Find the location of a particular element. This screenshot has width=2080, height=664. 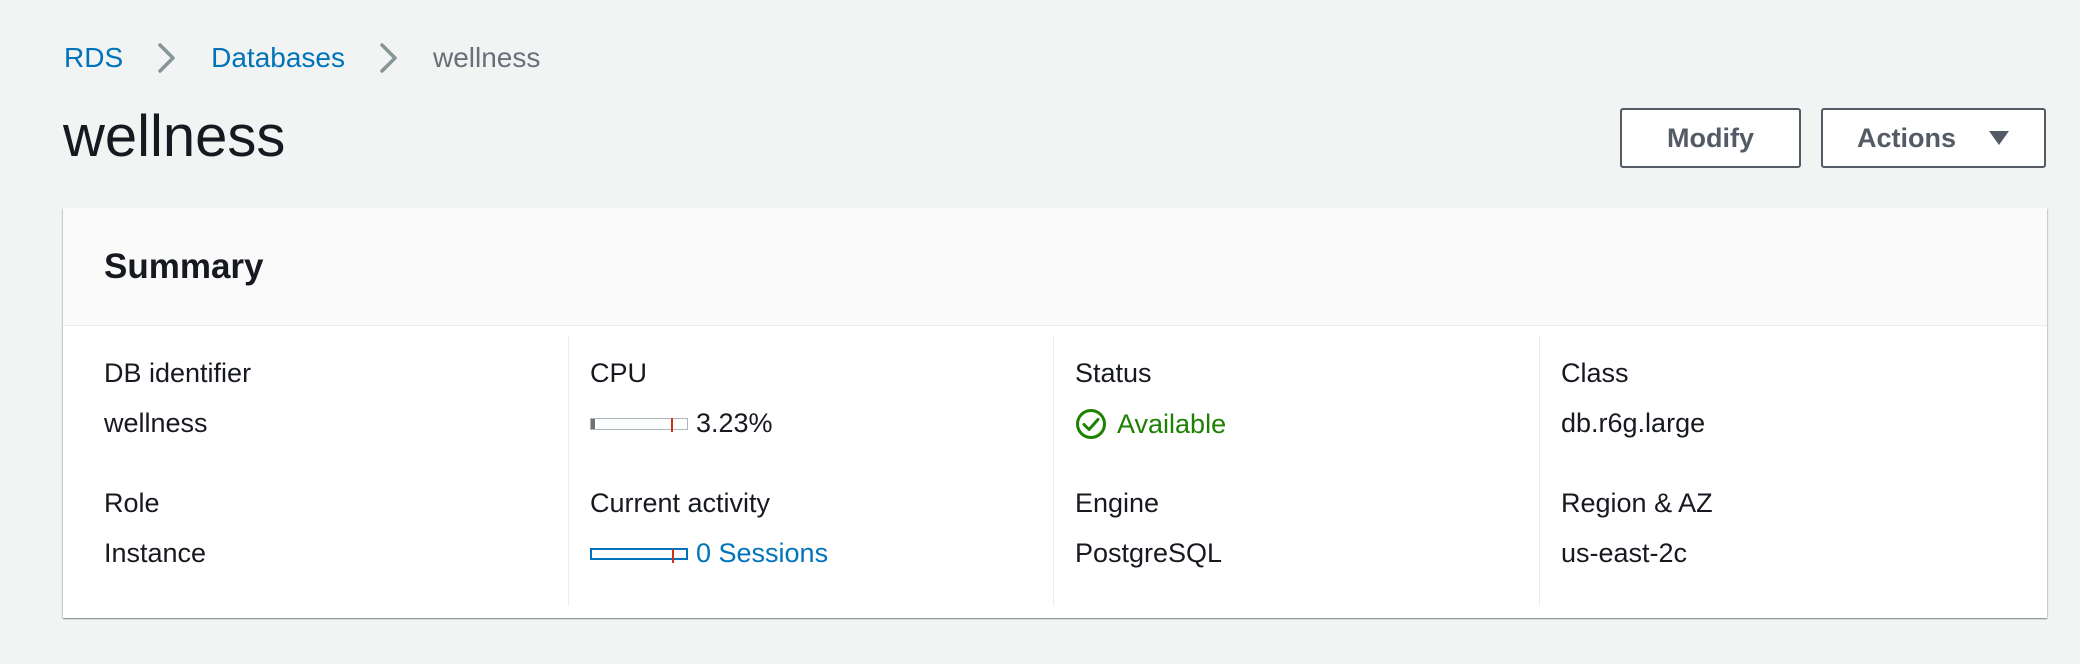

role-label: Role is located at coordinates (132, 503).